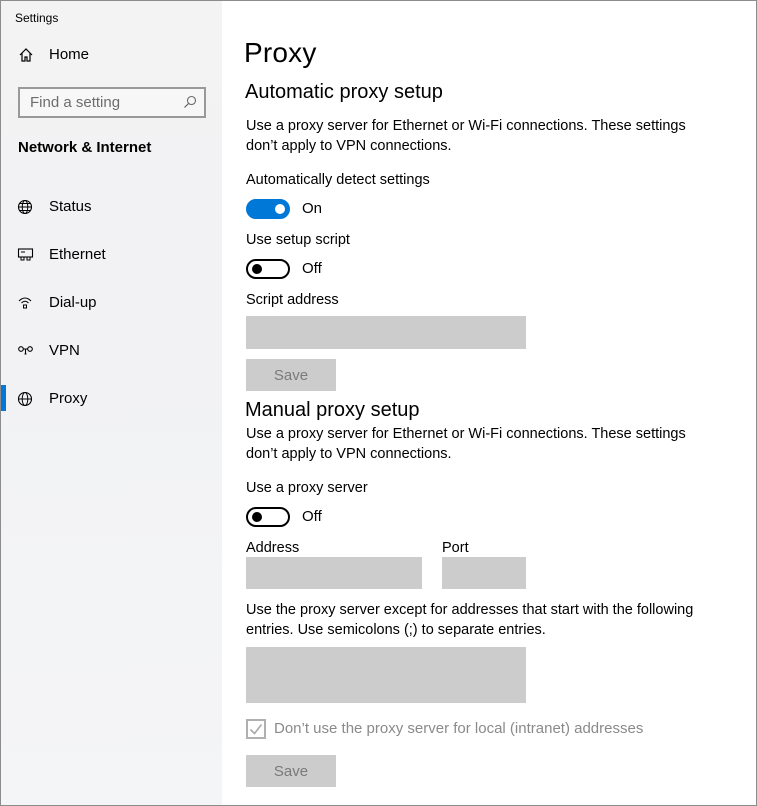 The image size is (757, 806). What do you see at coordinates (70, 206) in the screenshot?
I see `sidebar-item-label: Status` at bounding box center [70, 206].